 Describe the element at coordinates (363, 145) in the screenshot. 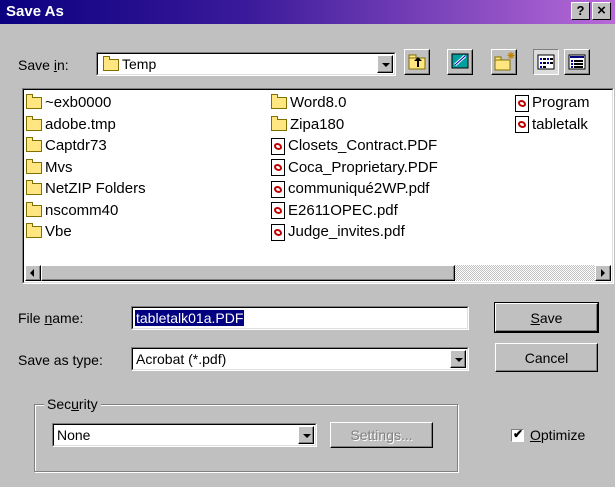

I see `item-label: Closets_Contract.PDF` at that location.